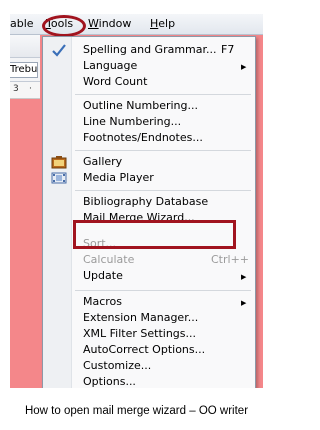  I want to click on ruler-mark: 3, so click(16, 89).